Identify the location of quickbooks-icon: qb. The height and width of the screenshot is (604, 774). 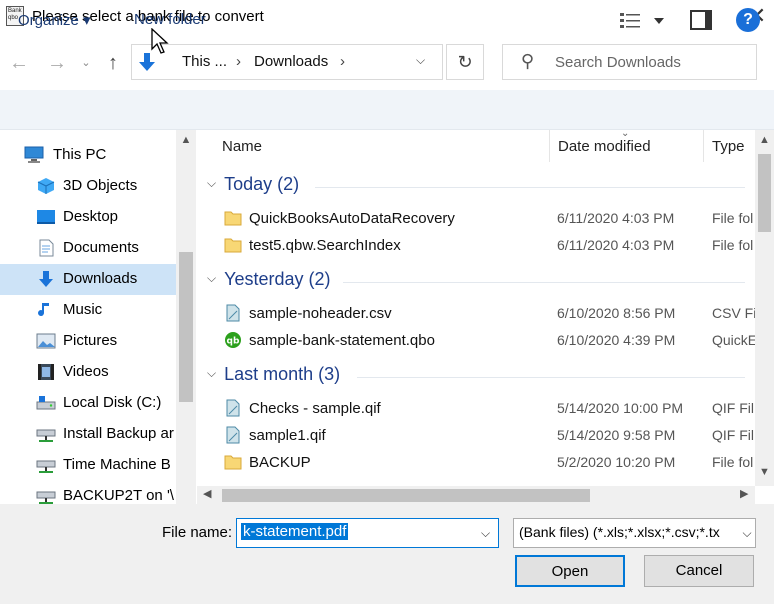
(233, 340).